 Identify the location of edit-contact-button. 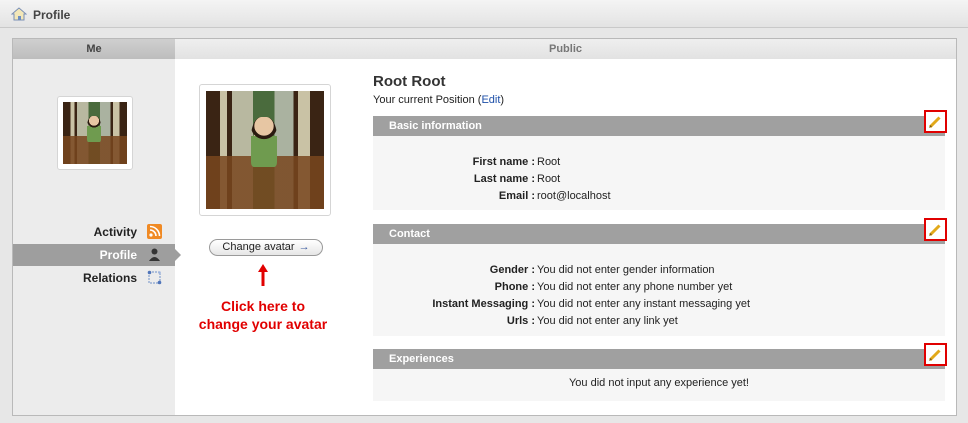
(935, 229).